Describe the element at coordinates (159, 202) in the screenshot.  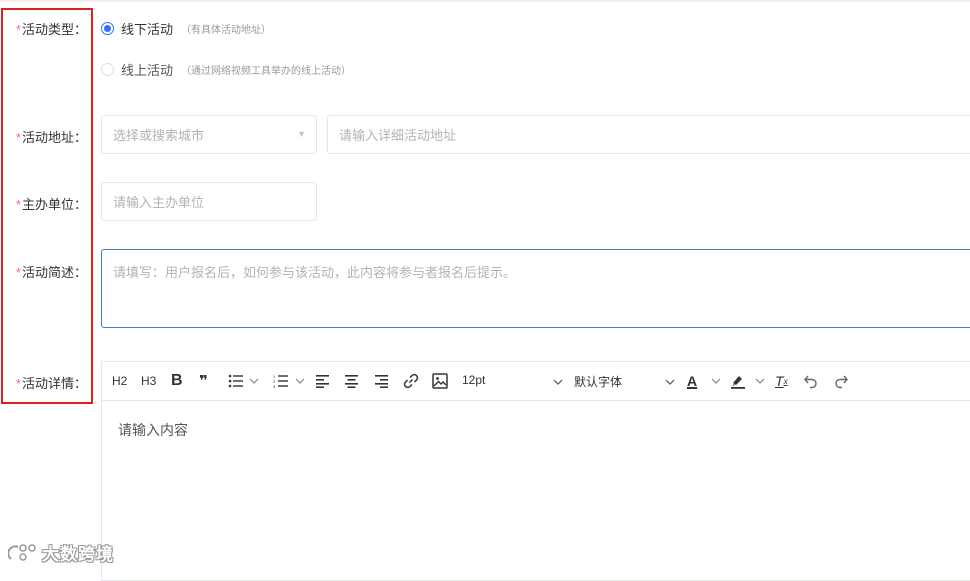
I see `organizer-placeholder: 请输入主办单位` at that location.